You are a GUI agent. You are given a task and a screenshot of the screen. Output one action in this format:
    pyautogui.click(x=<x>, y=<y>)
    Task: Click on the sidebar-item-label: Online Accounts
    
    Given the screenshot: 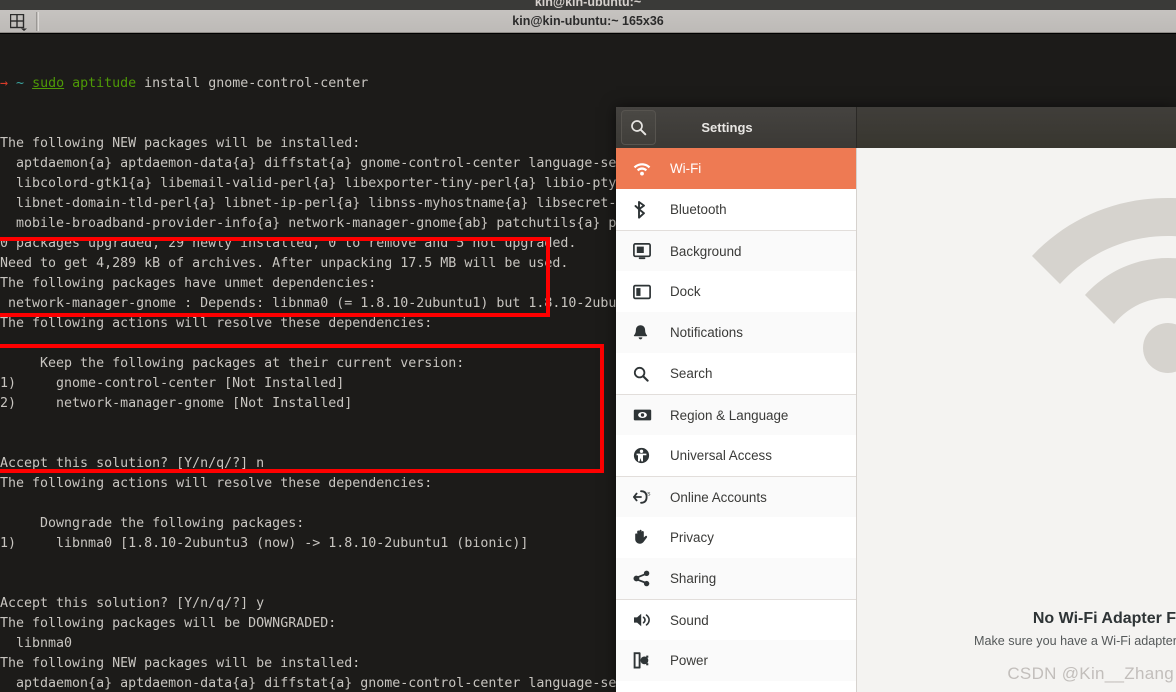 What is the action you would take?
    pyautogui.click(x=718, y=497)
    